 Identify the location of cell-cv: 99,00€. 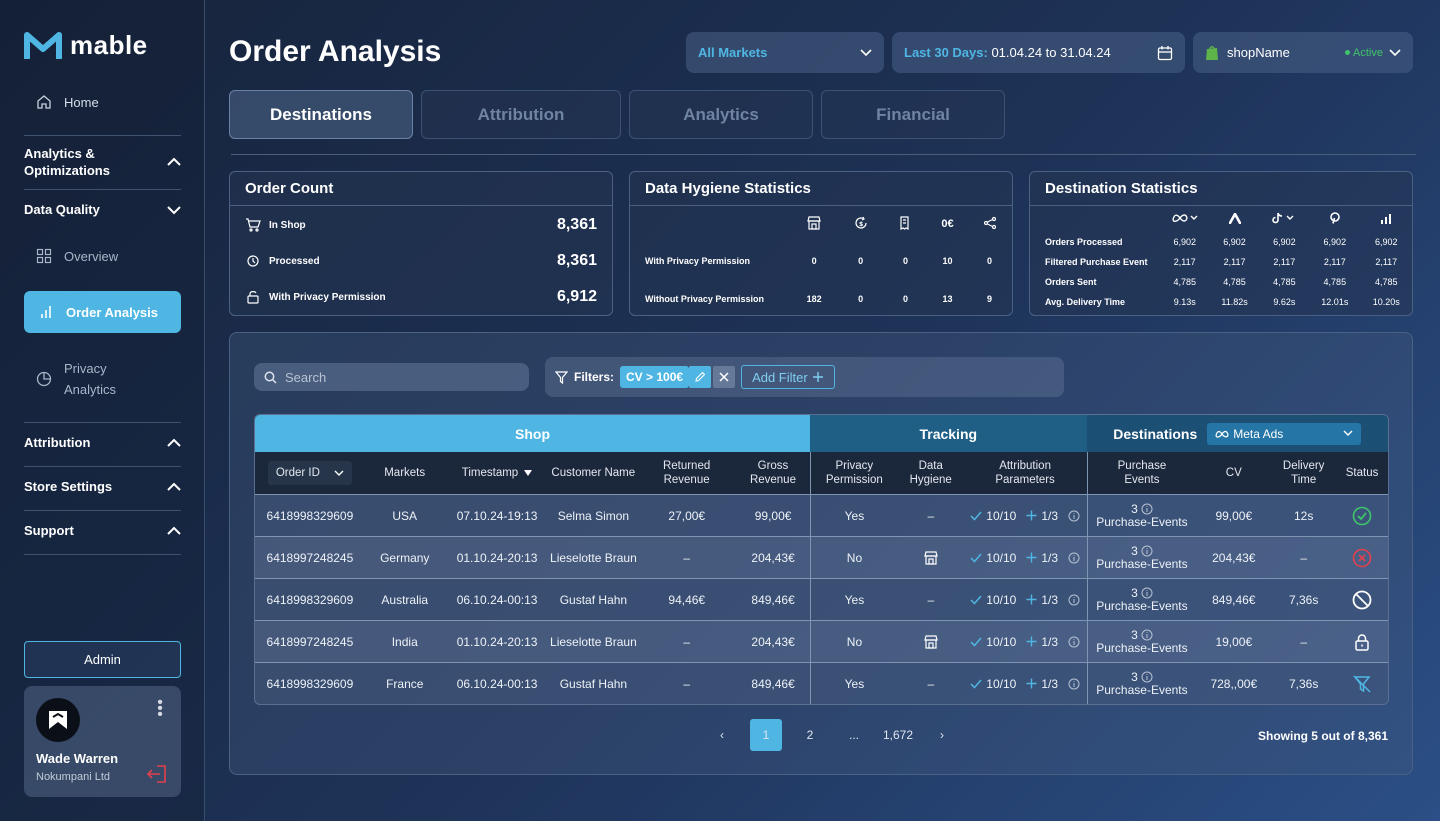
(1234, 515).